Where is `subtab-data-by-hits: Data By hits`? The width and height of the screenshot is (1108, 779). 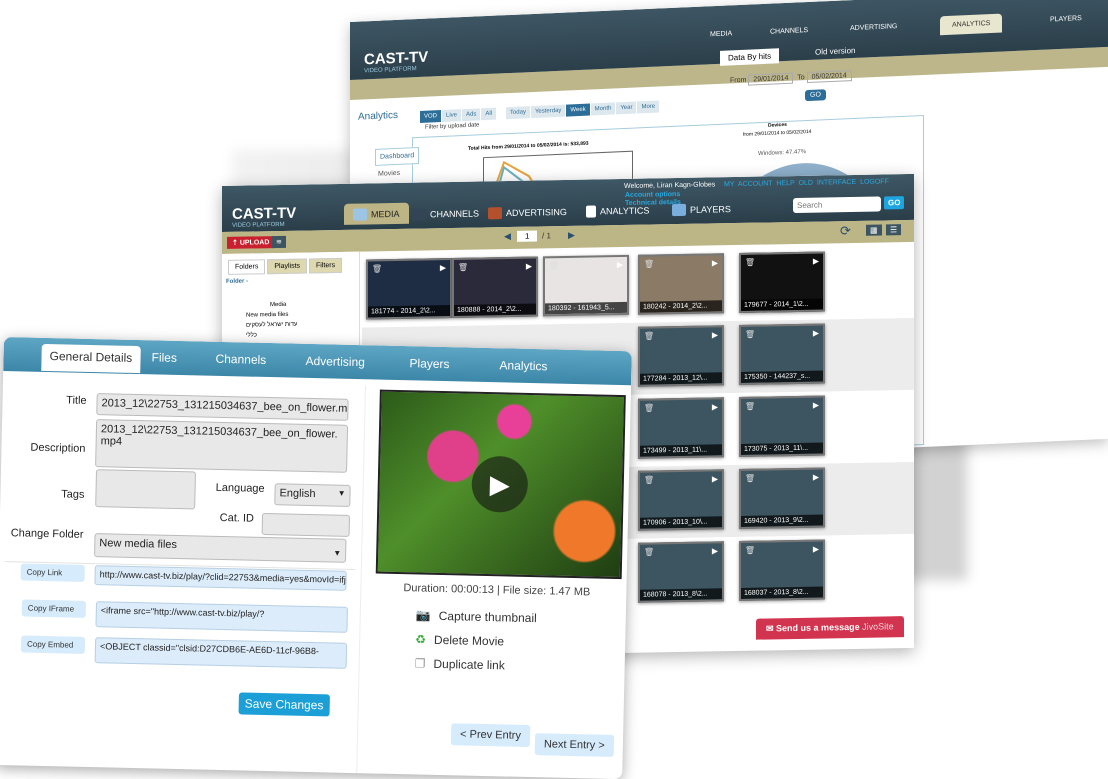 subtab-data-by-hits: Data By hits is located at coordinates (750, 57).